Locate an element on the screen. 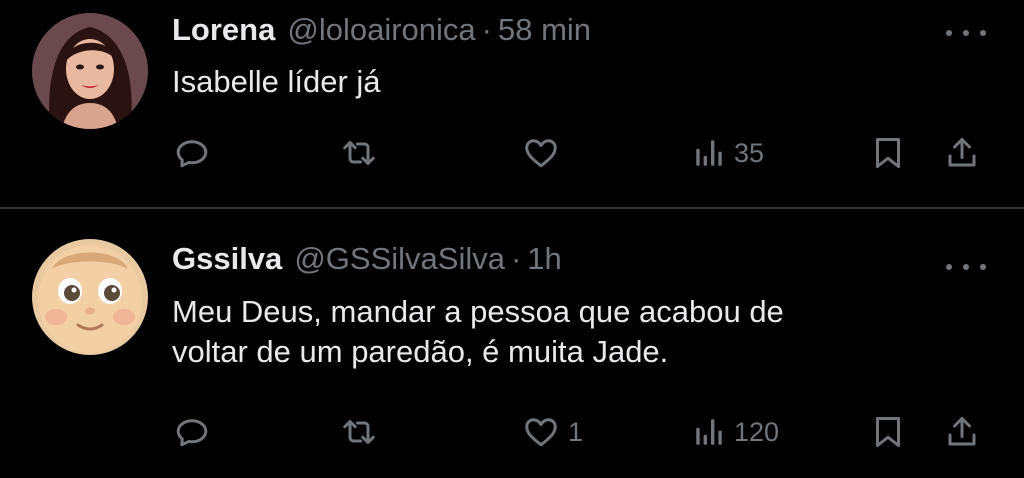 The image size is (1024, 478). action-bar: 1 120 is located at coordinates (585, 432).